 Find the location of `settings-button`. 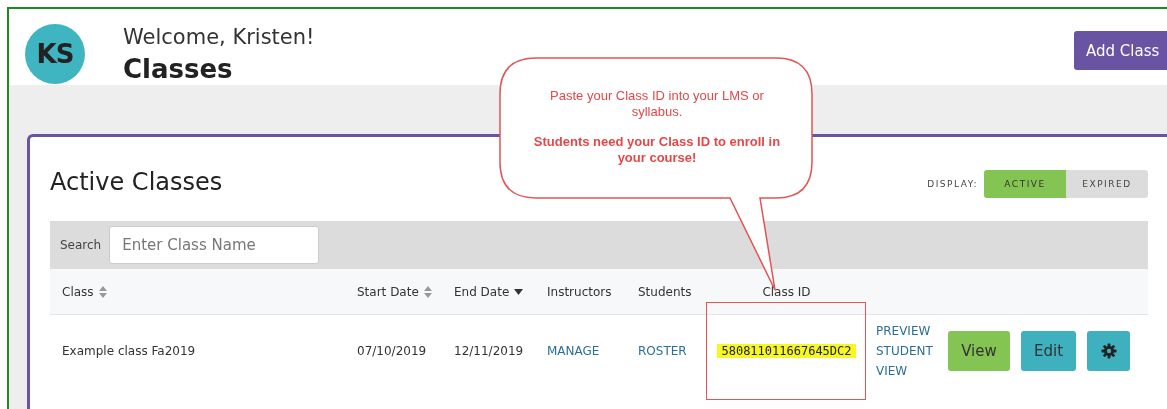

settings-button is located at coordinates (1108, 351).